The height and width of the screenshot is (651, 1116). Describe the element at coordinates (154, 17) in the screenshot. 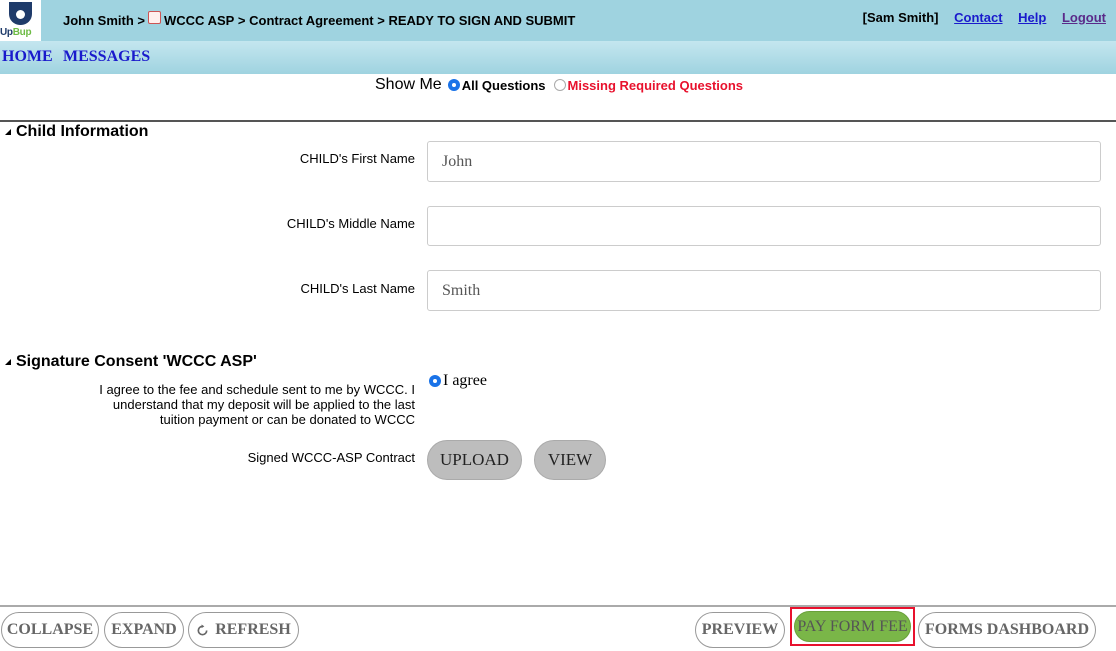

I see `organization-logo-icon` at that location.